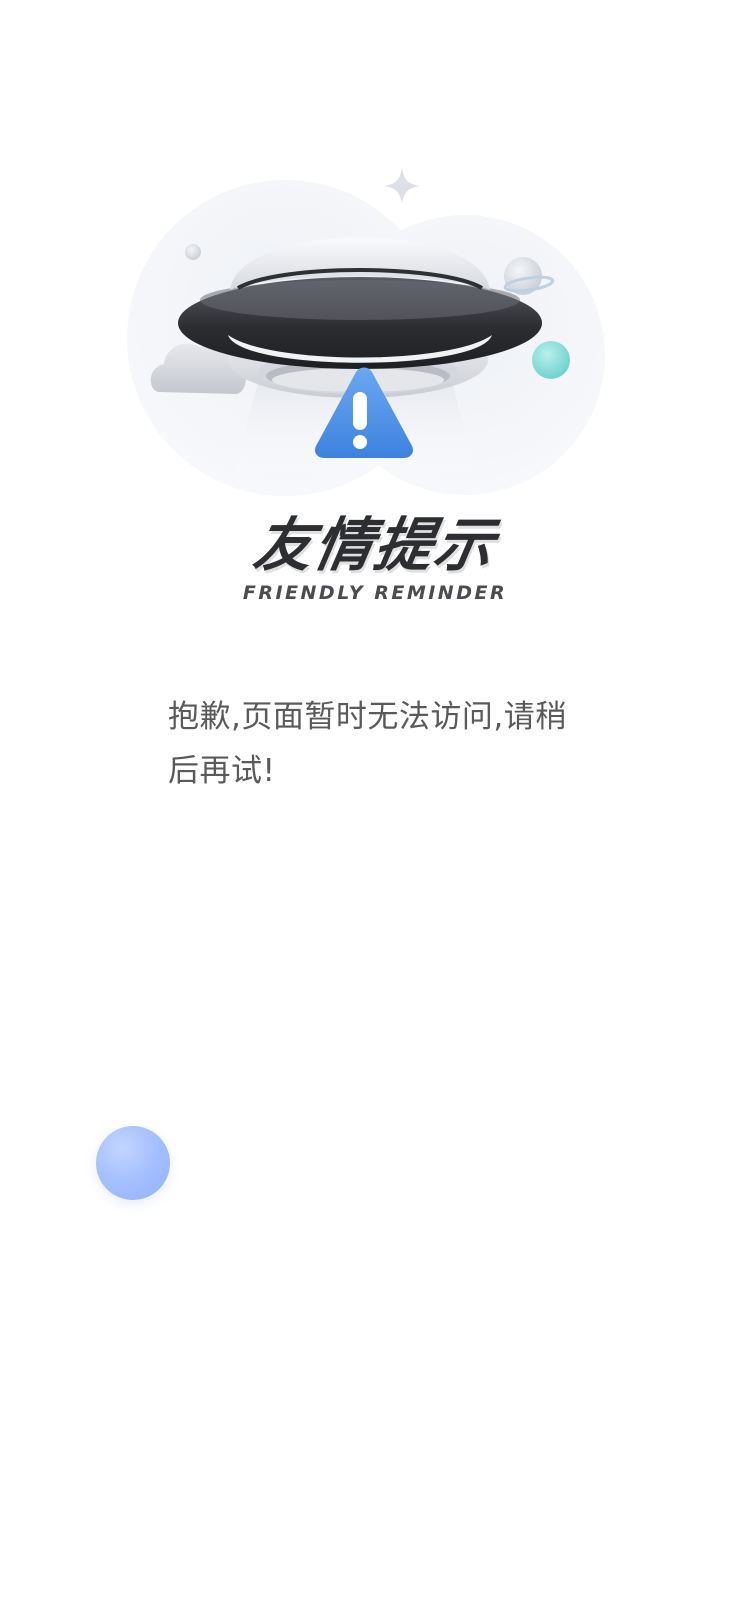  I want to click on notice-title: 友情提示 FRIENDLY REMINDER, so click(375, 557).